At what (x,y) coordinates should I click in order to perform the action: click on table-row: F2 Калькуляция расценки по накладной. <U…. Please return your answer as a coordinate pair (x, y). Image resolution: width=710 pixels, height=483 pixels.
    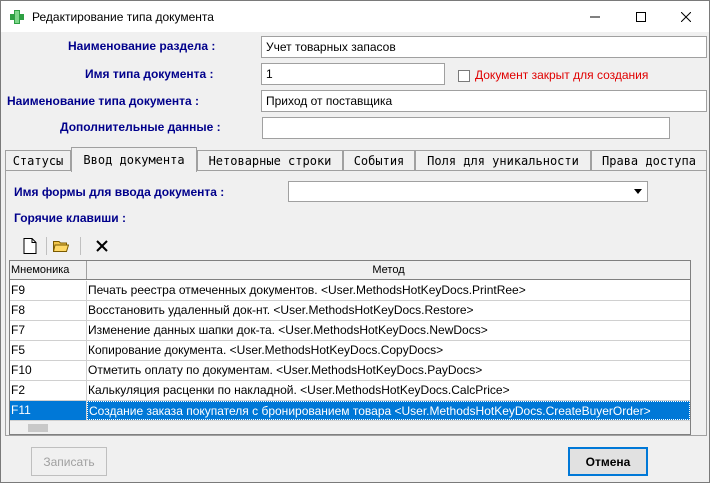
    Looking at the image, I should click on (350, 391).